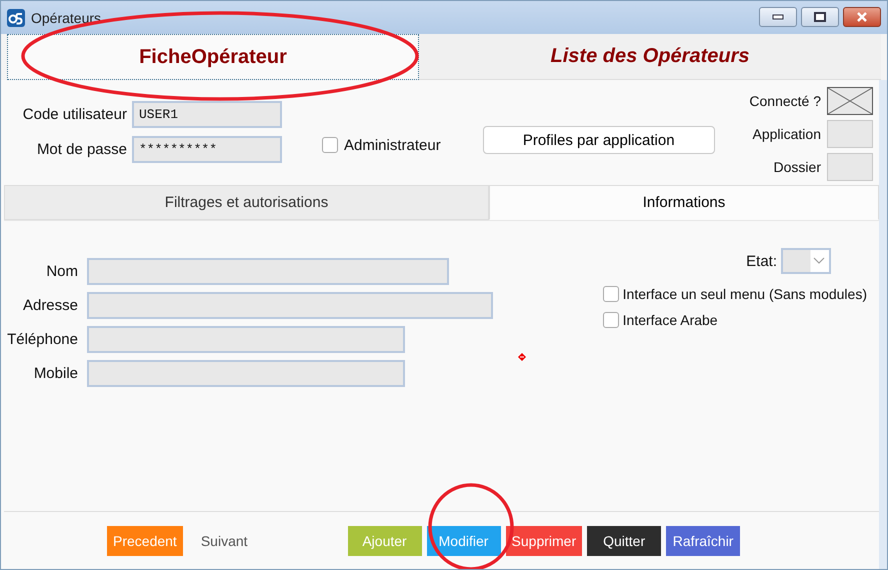 The height and width of the screenshot is (570, 888). Describe the element at coordinates (207, 114) in the screenshot. I see `text-field: USER1` at that location.